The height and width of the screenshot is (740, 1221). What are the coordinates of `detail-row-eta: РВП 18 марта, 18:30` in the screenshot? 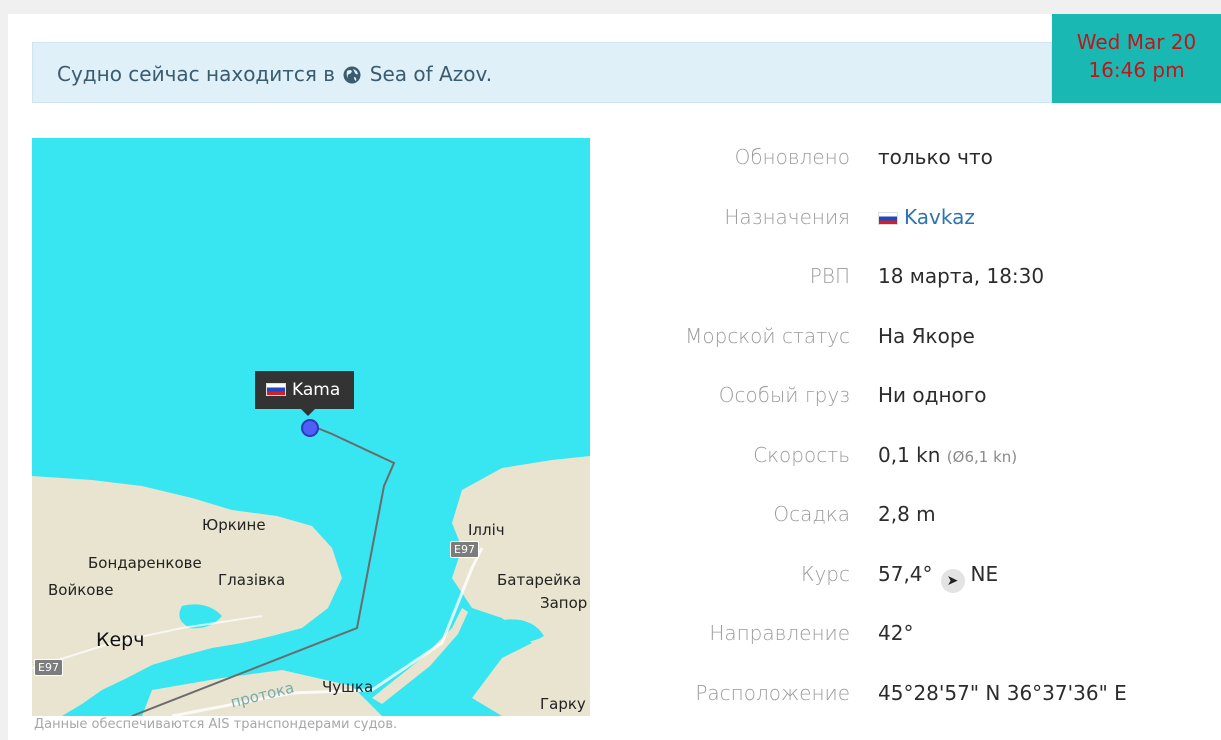 It's located at (930, 277).